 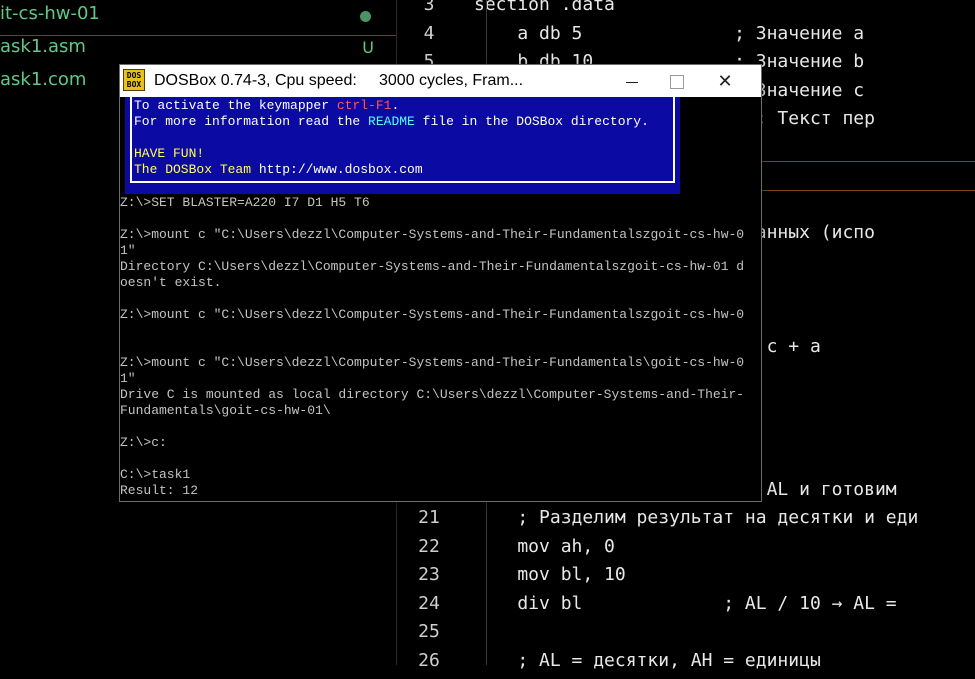 What do you see at coordinates (364, 105) in the screenshot?
I see `banner-key: ctrl-F1` at bounding box center [364, 105].